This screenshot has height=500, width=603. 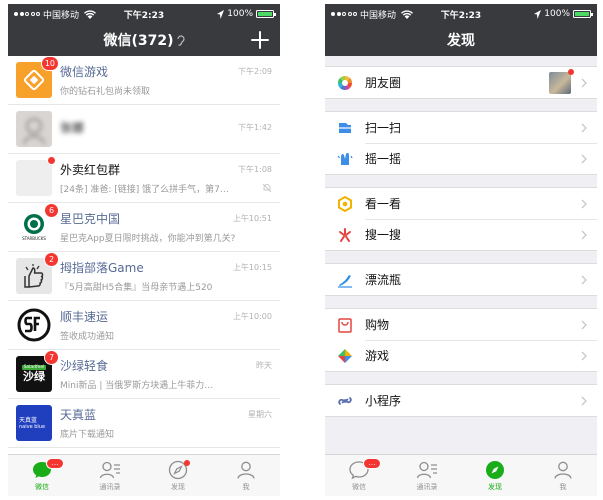 I want to click on chat-row: 2 拇指部落Game 上午10:15 『5月高甜H5合集』当母亲节遇上520, so click(x=144, y=276).